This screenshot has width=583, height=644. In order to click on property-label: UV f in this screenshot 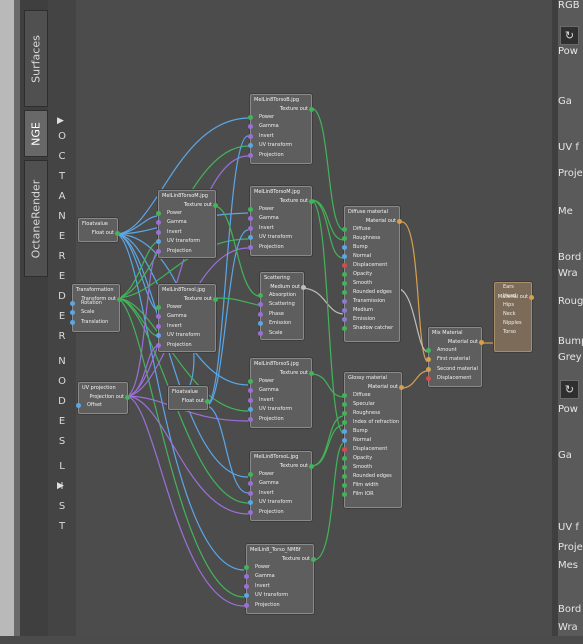, I will do `click(570, 153)`.